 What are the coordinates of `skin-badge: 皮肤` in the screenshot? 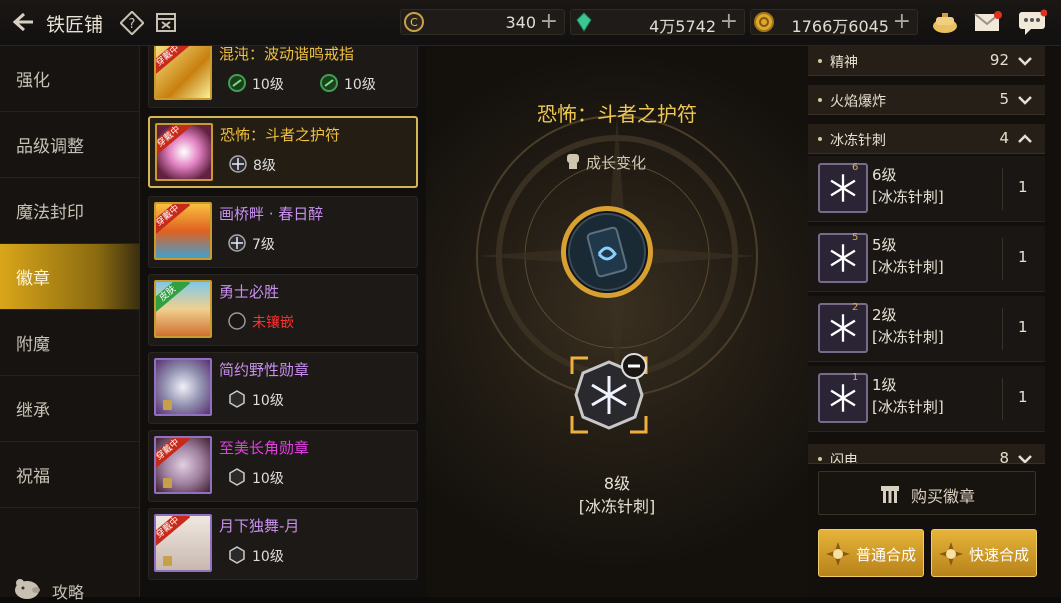 It's located at (173, 298).